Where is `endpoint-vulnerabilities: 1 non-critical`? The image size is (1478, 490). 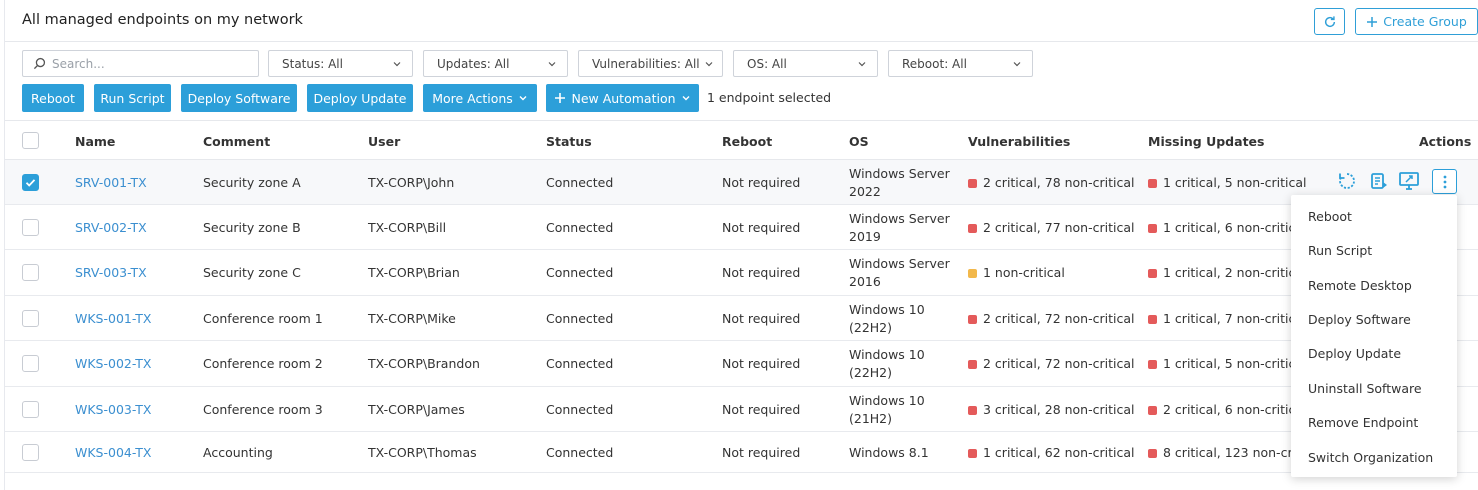
endpoint-vulnerabilities: 1 non-critical is located at coordinates (1016, 272).